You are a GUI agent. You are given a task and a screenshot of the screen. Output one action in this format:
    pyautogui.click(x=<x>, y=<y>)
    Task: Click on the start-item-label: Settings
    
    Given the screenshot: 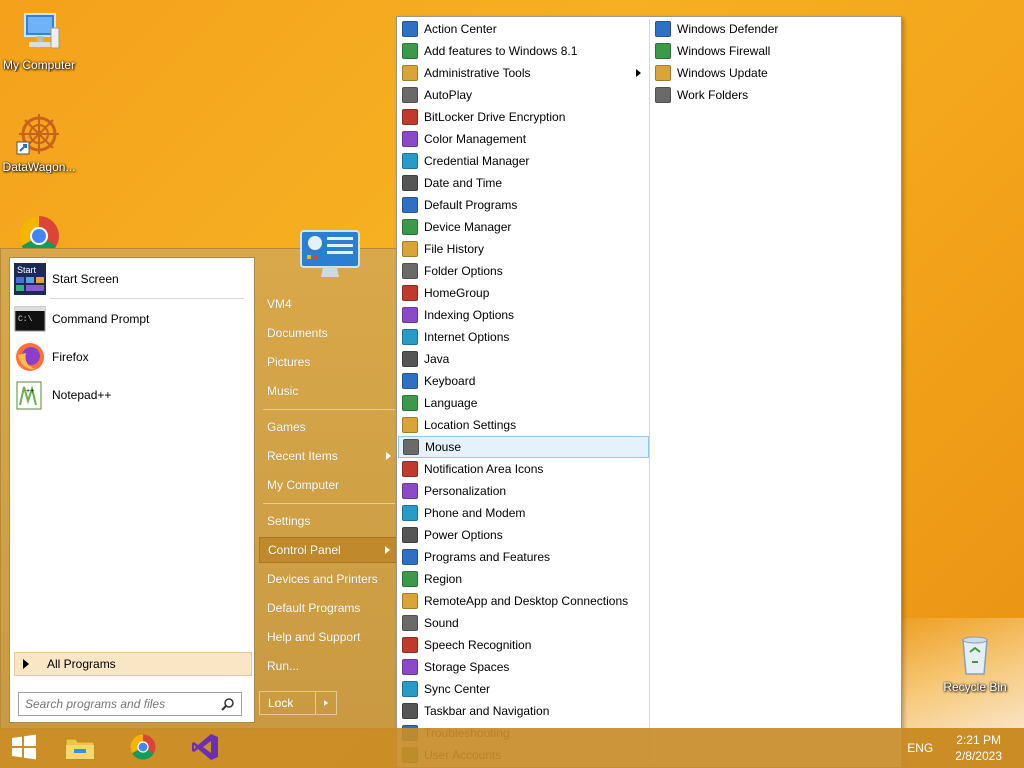 What is the action you would take?
    pyautogui.click(x=289, y=521)
    